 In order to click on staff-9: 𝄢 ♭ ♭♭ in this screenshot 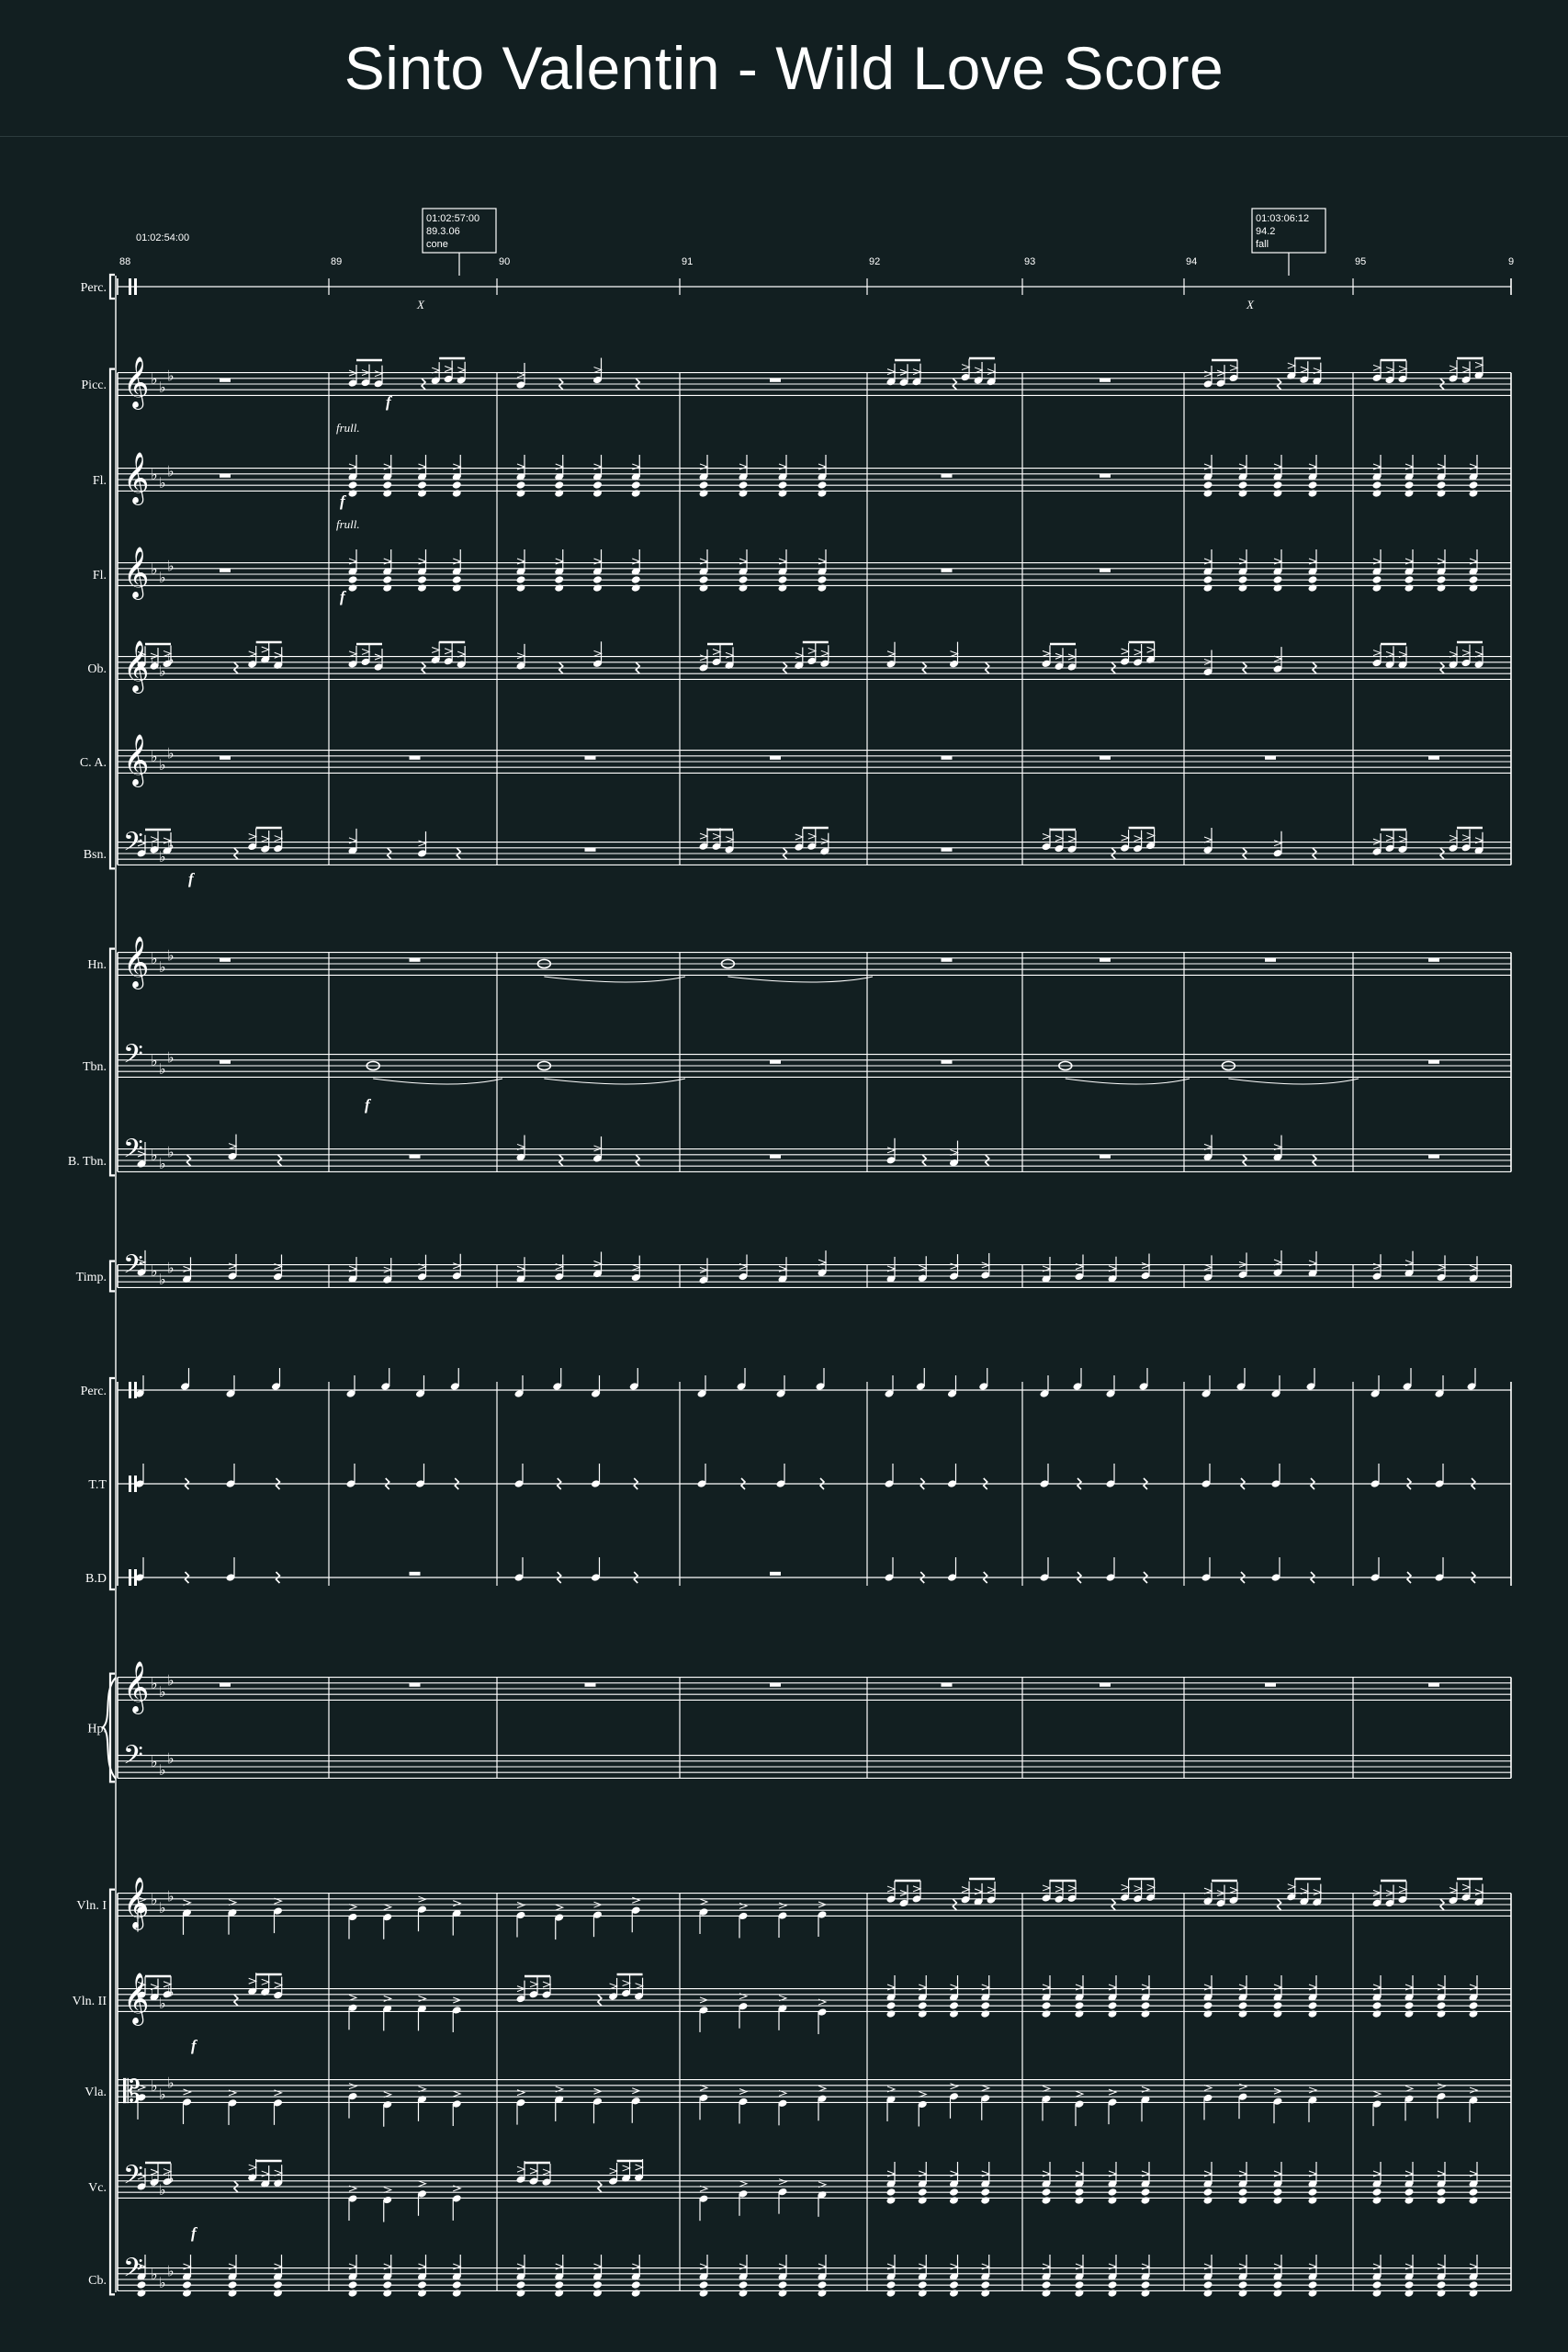, I will do `click(814, 1153)`.